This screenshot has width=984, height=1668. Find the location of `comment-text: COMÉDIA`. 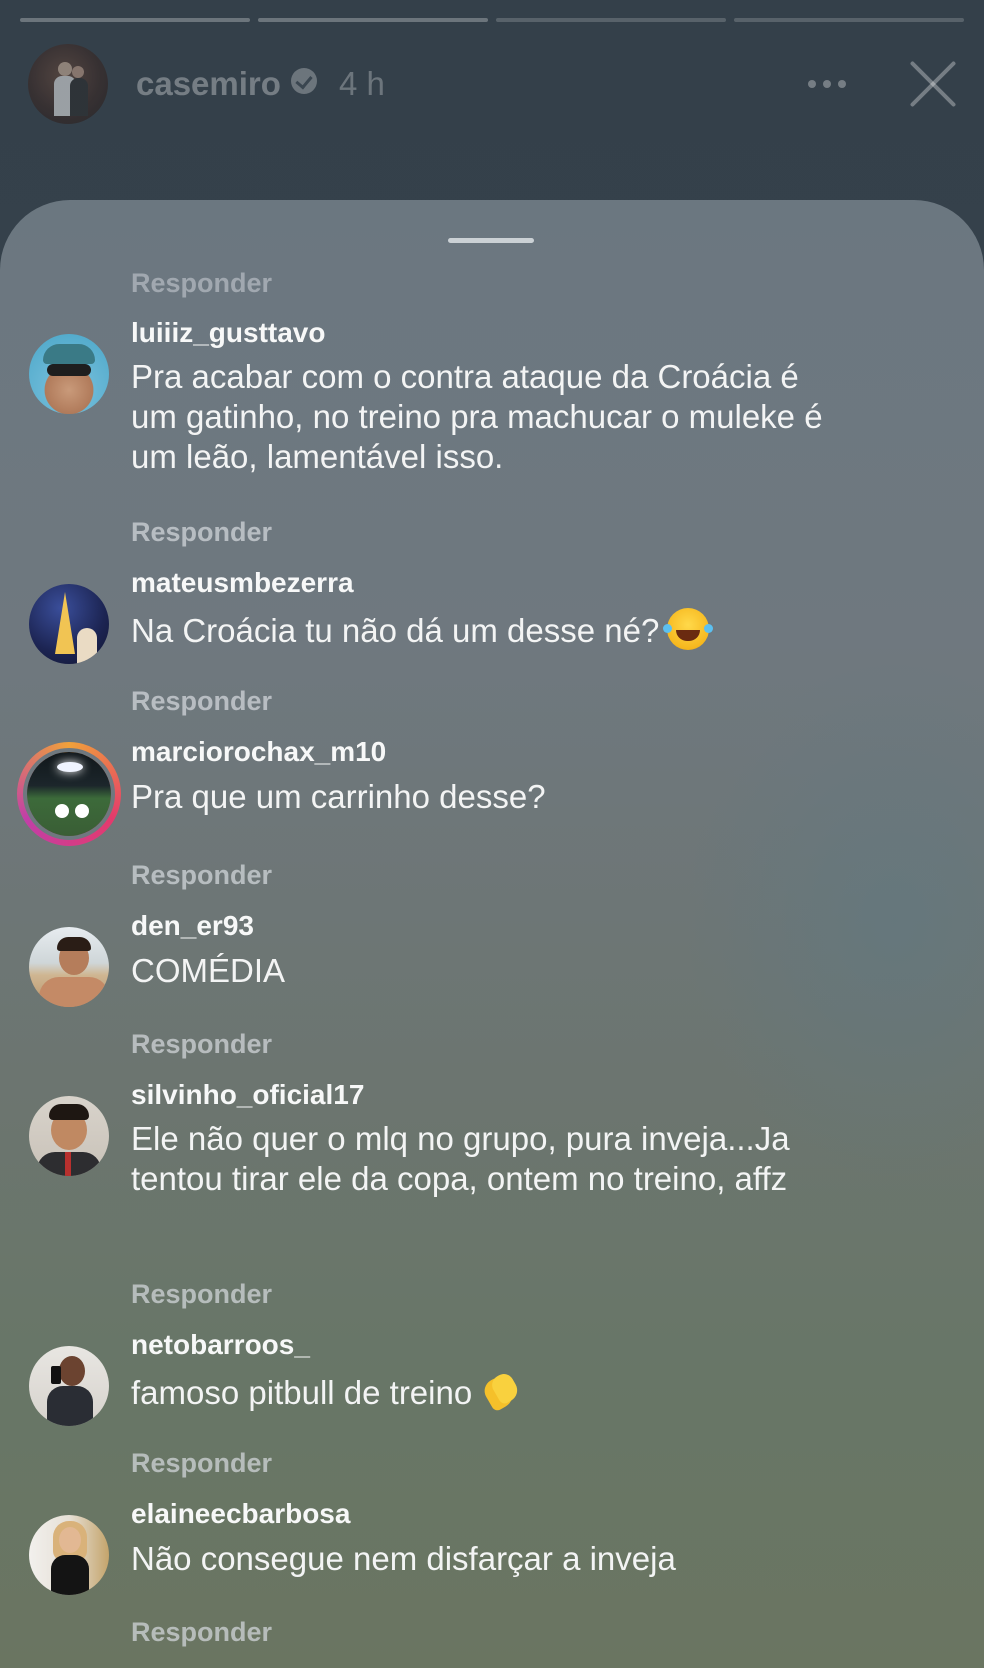

comment-text: COMÉDIA is located at coordinates (208, 970).